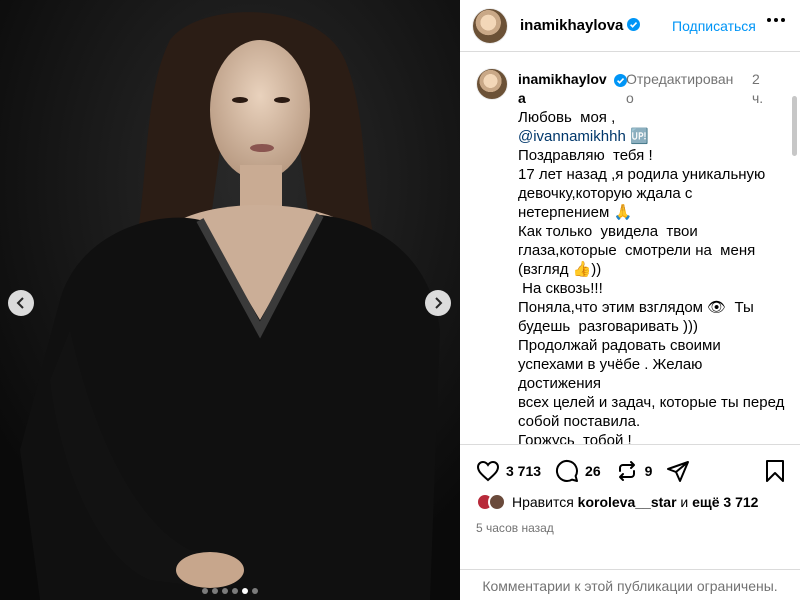  I want to click on caption-line: девочку,которую ждала с, so click(605, 193).